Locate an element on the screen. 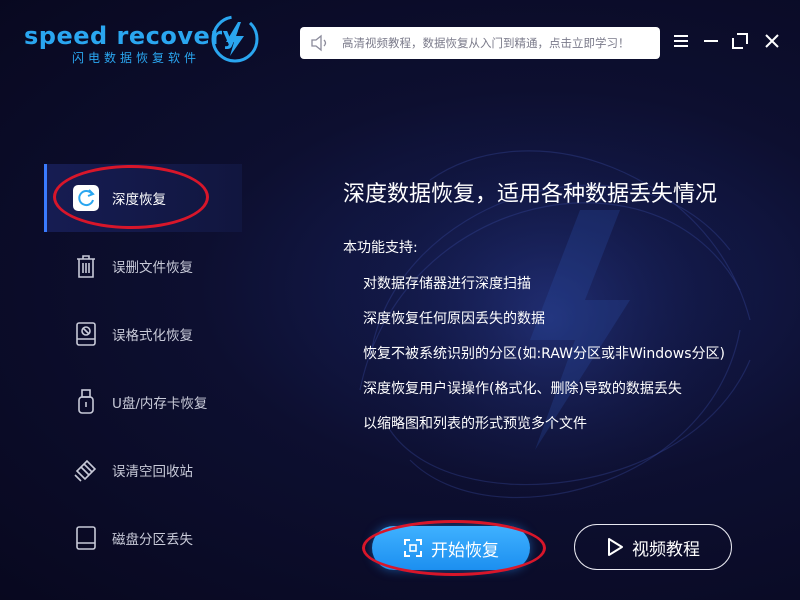 Image resolution: width=800 pixels, height=600 pixels. trash-icon is located at coordinates (86, 266).